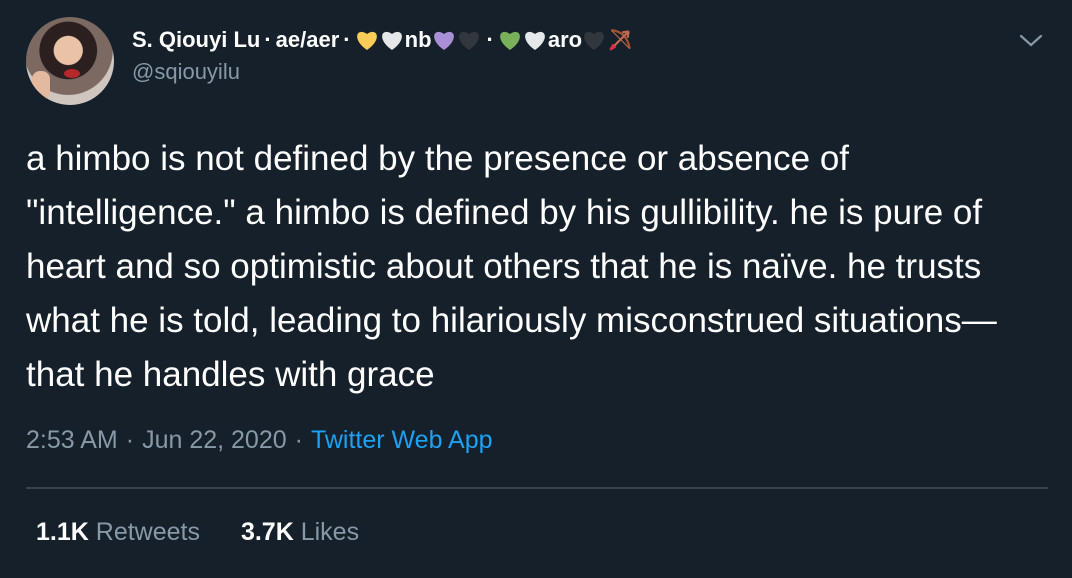  I want to click on likes-stat: 3.7K Likes, so click(300, 532).